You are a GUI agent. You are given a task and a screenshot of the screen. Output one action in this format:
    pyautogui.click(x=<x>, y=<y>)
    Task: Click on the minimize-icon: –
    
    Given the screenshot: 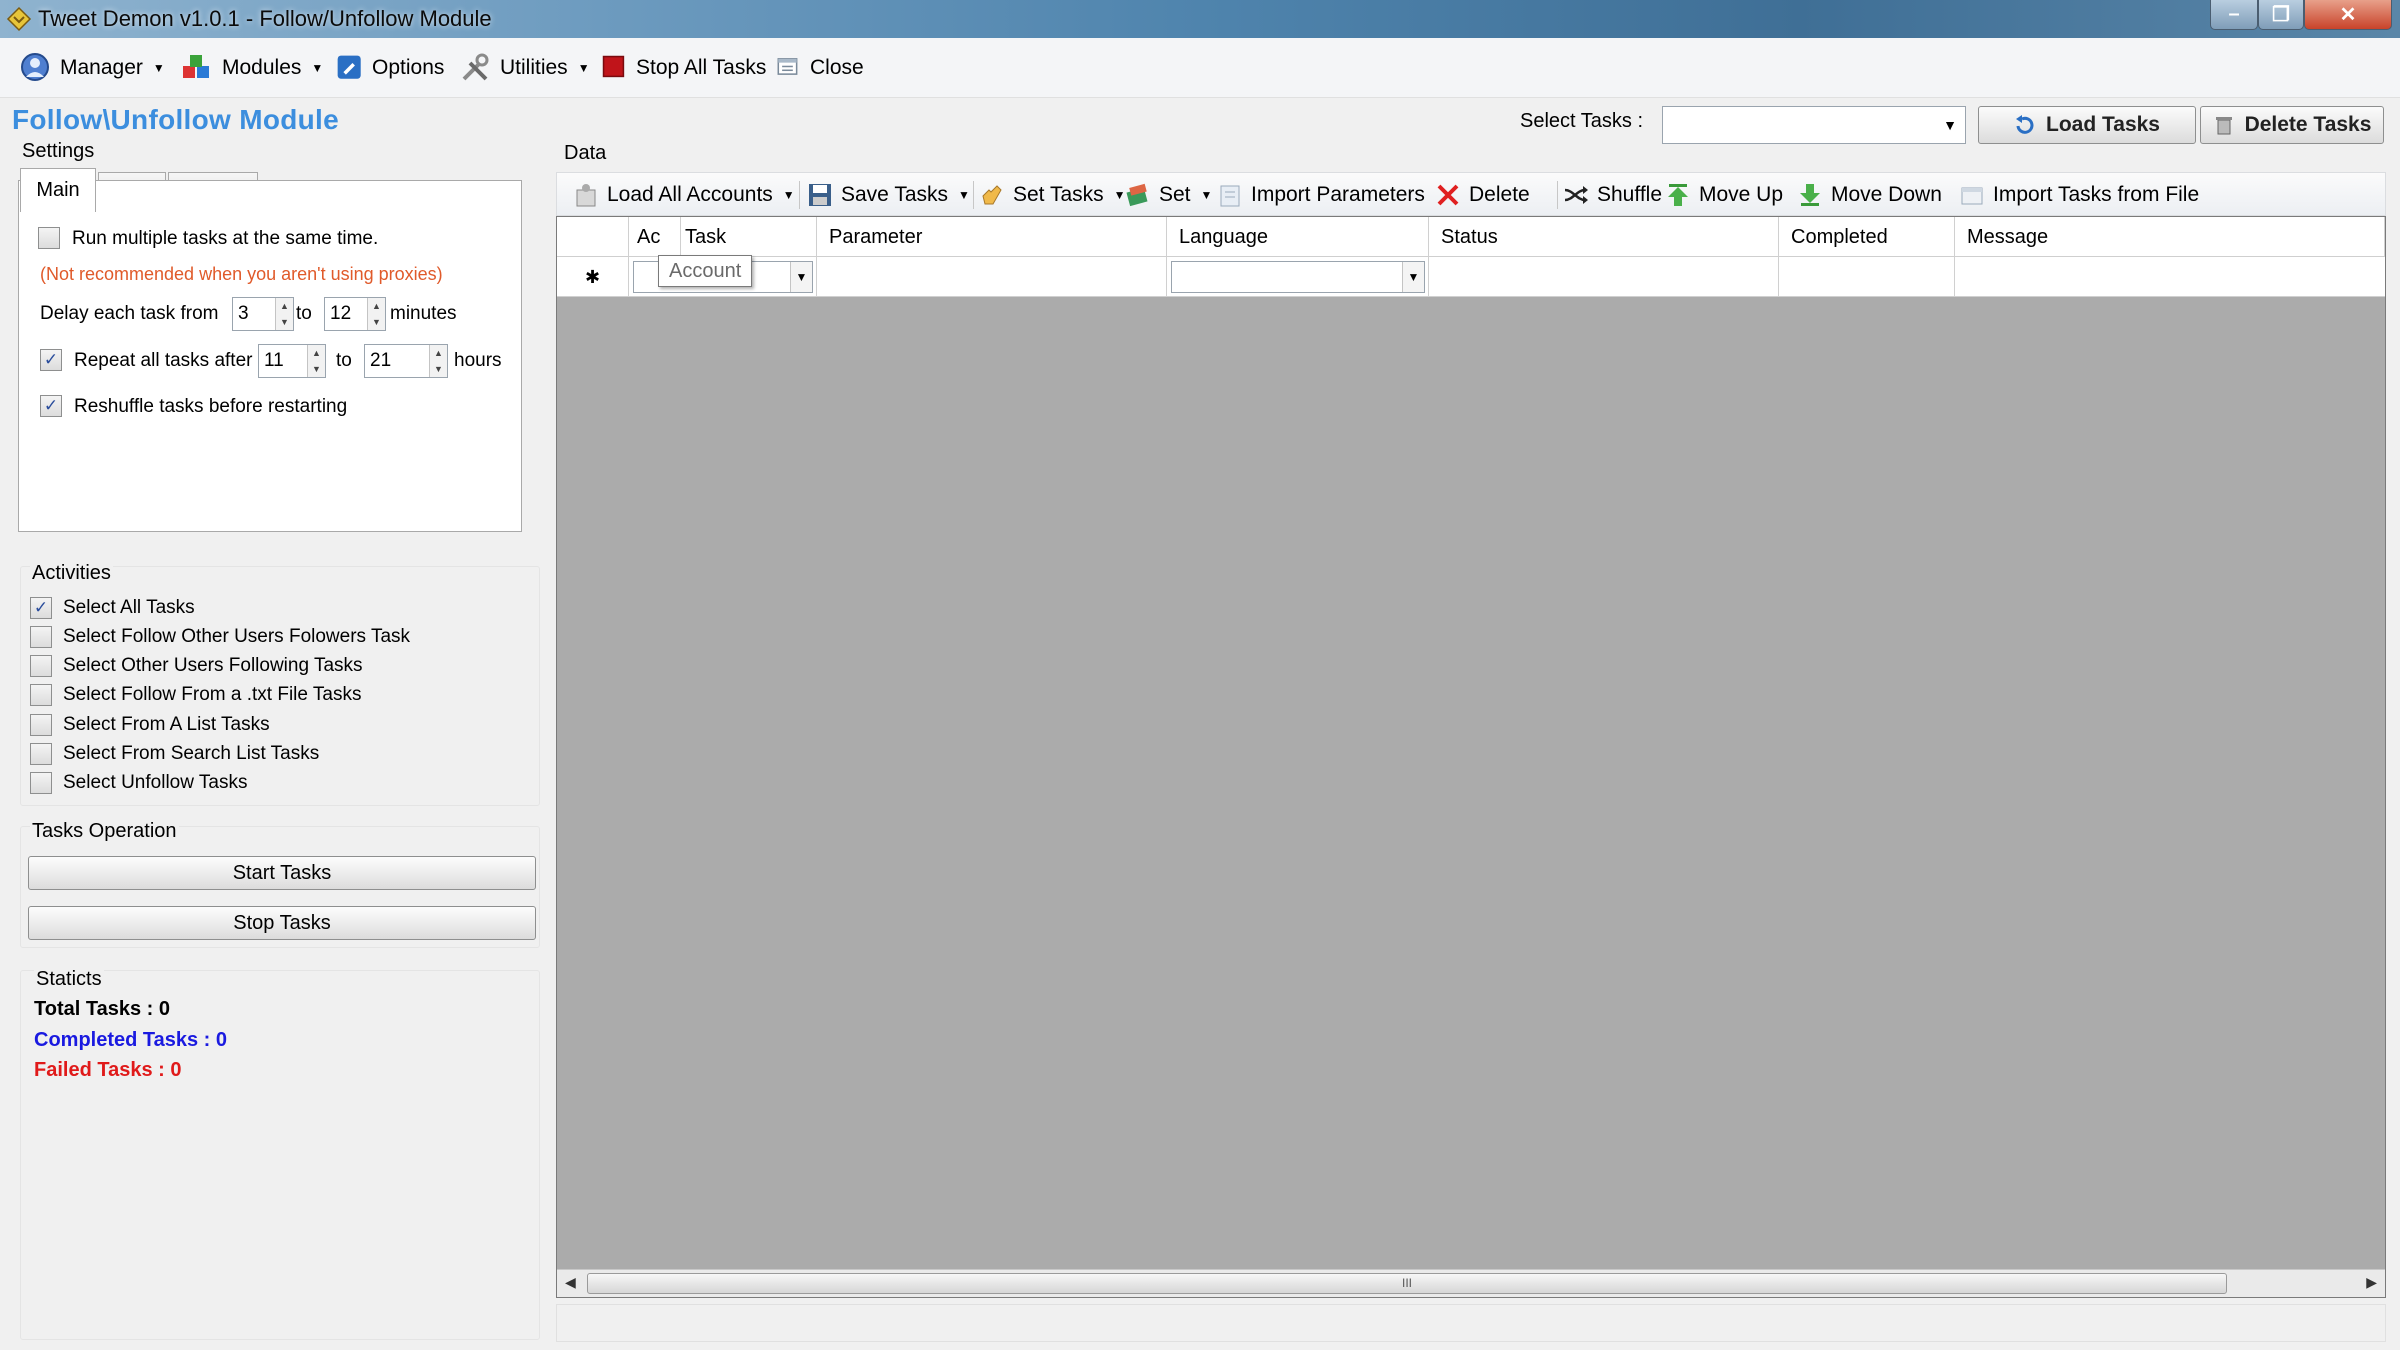 What is the action you would take?
    pyautogui.click(x=2234, y=14)
    